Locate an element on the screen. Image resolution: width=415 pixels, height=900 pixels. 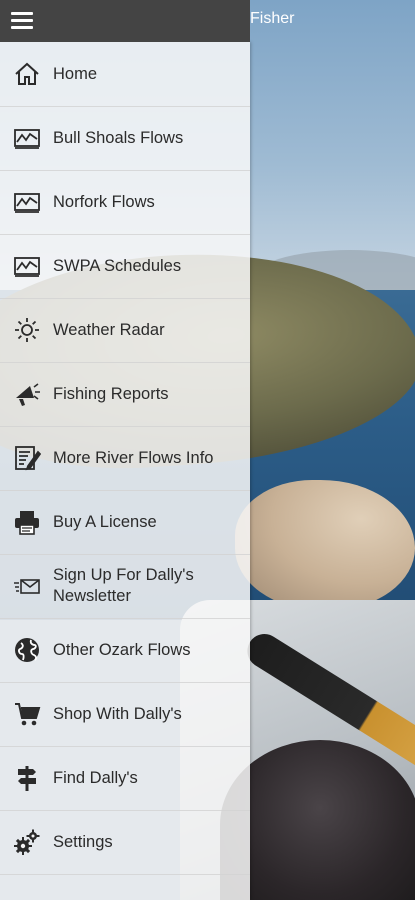
mail-icon is located at coordinates (27, 586).